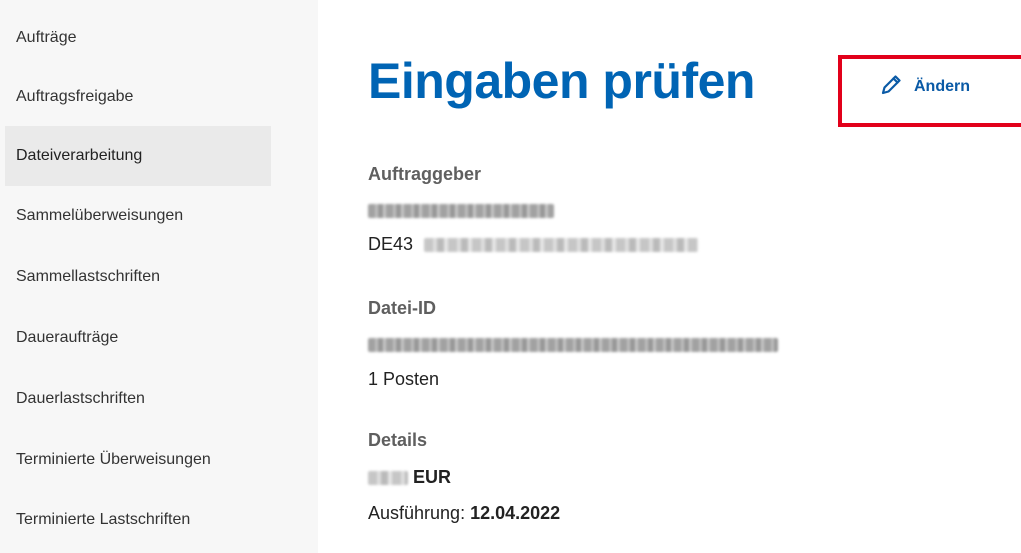  What do you see at coordinates (100, 215) in the screenshot?
I see `sidebar-item-label: Sammelüberweisungen` at bounding box center [100, 215].